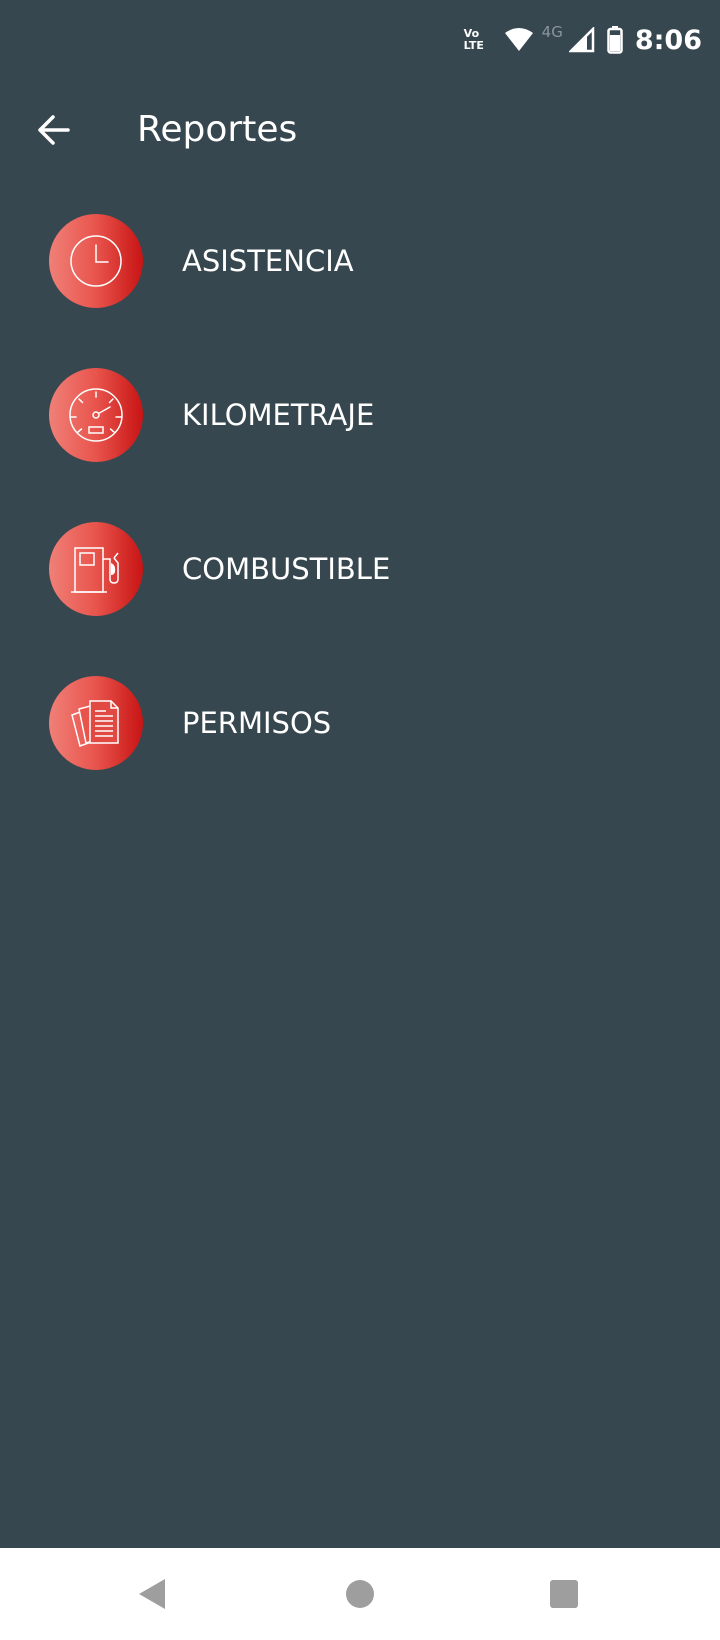 This screenshot has width=720, height=1640. I want to click on recents-square-icon, so click(564, 1594).